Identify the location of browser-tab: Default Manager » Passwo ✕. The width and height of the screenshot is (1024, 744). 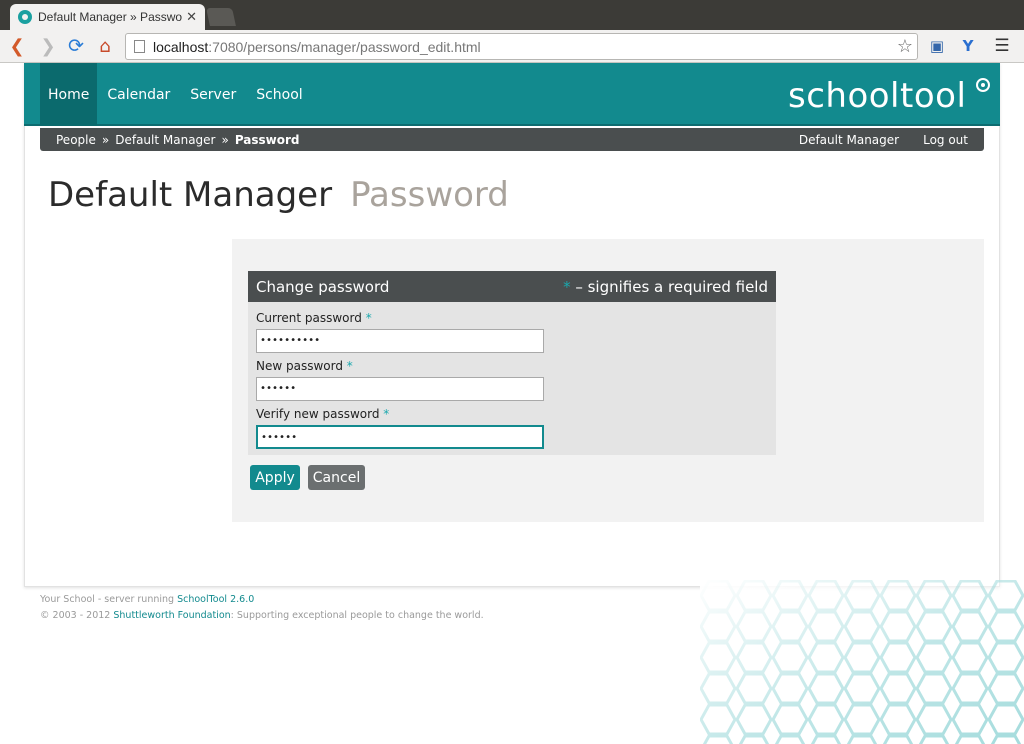
(107, 17).